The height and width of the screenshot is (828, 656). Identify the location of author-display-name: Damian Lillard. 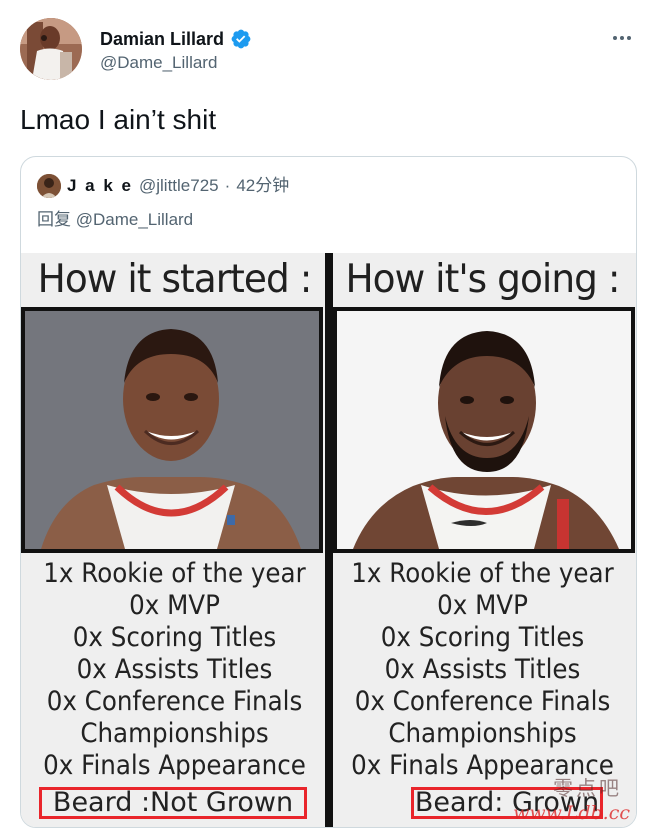
(162, 39).